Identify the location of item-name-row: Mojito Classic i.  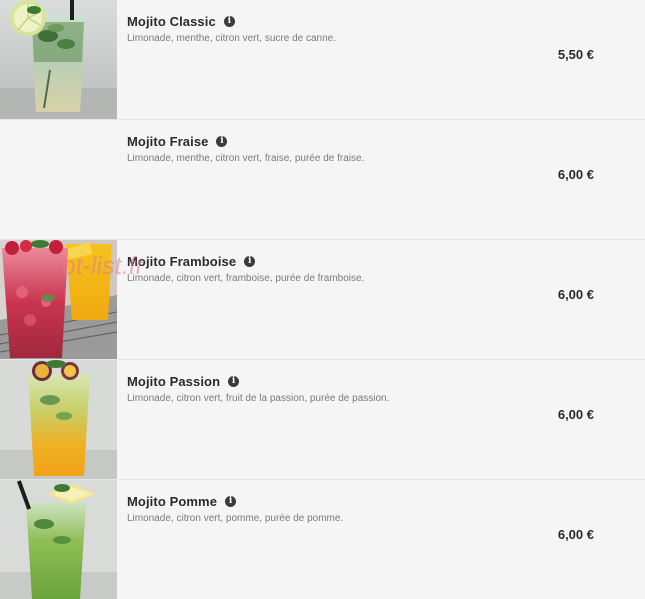
(181, 21).